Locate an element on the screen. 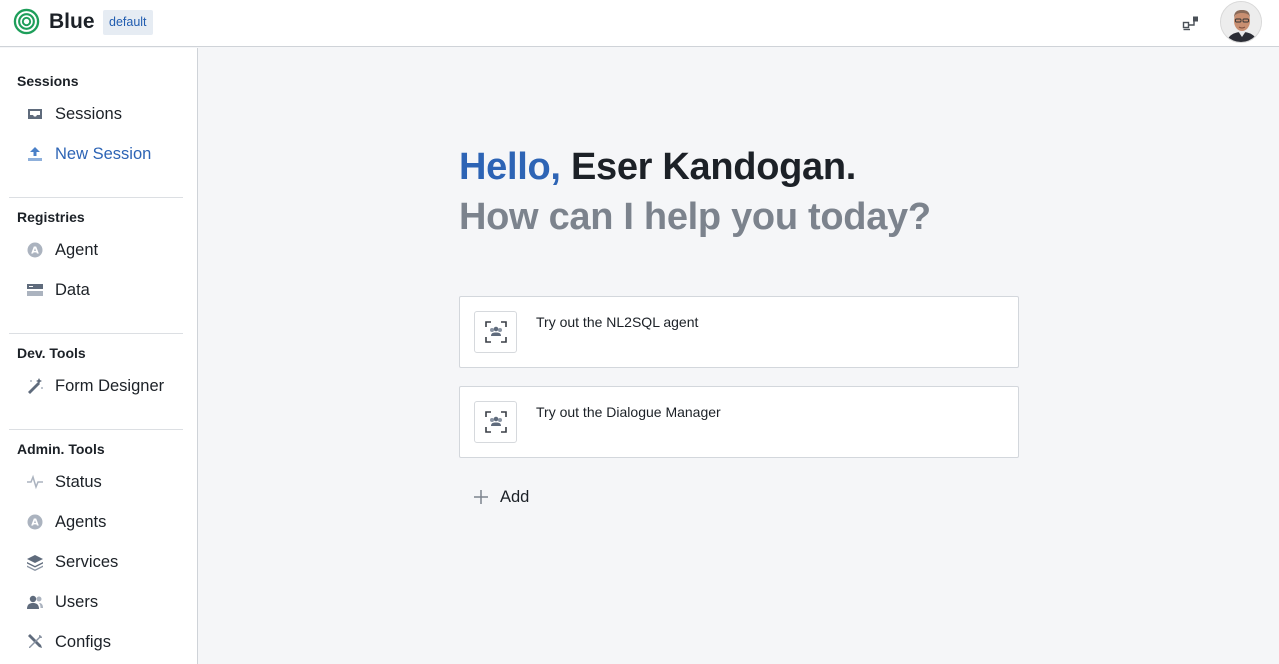  greeting-question: How can I help you today? is located at coordinates (695, 217).